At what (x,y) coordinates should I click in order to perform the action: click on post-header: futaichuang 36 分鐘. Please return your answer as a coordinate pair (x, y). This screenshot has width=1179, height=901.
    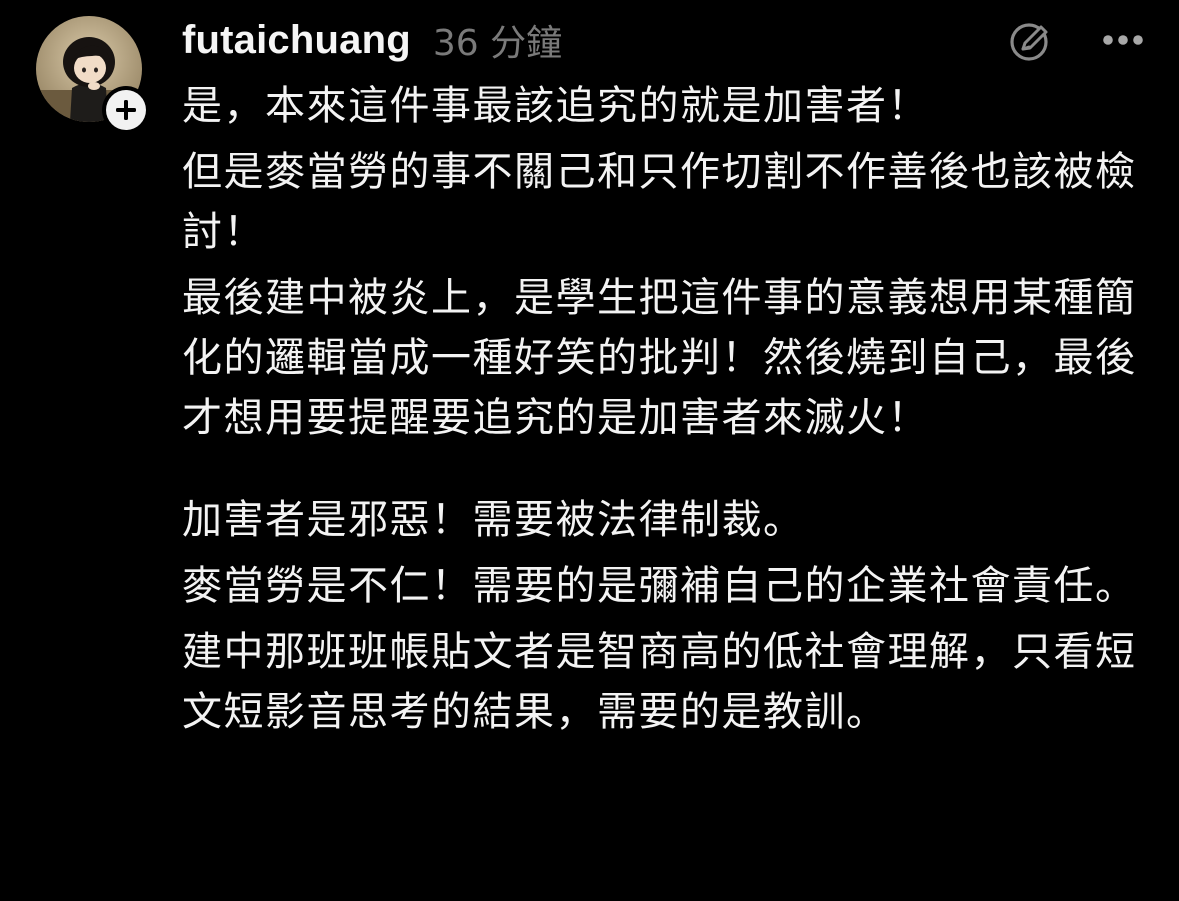
    Looking at the image, I should click on (372, 40).